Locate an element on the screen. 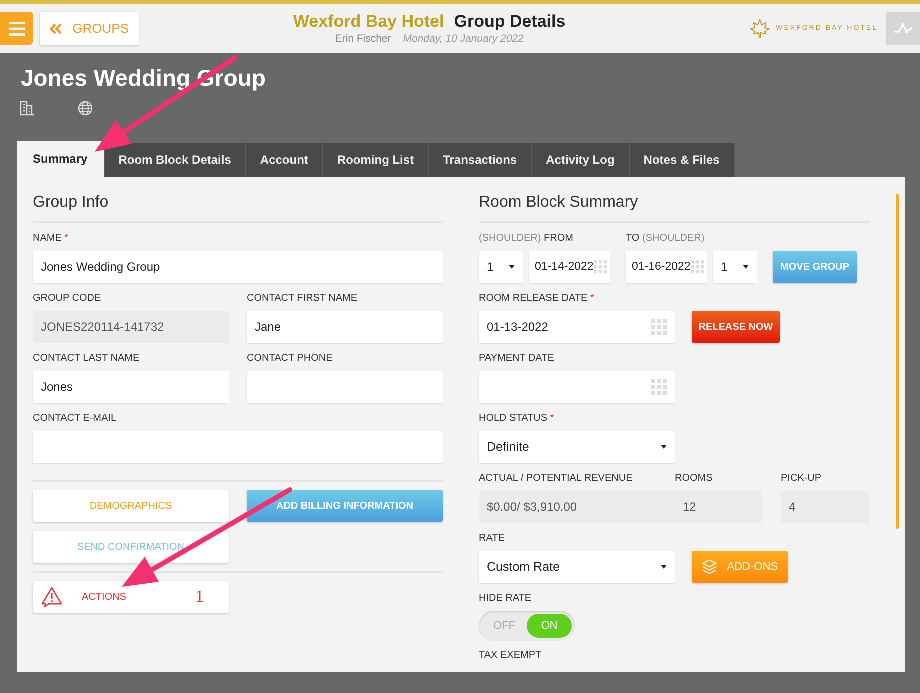  field-label: NAME * is located at coordinates (51, 238).